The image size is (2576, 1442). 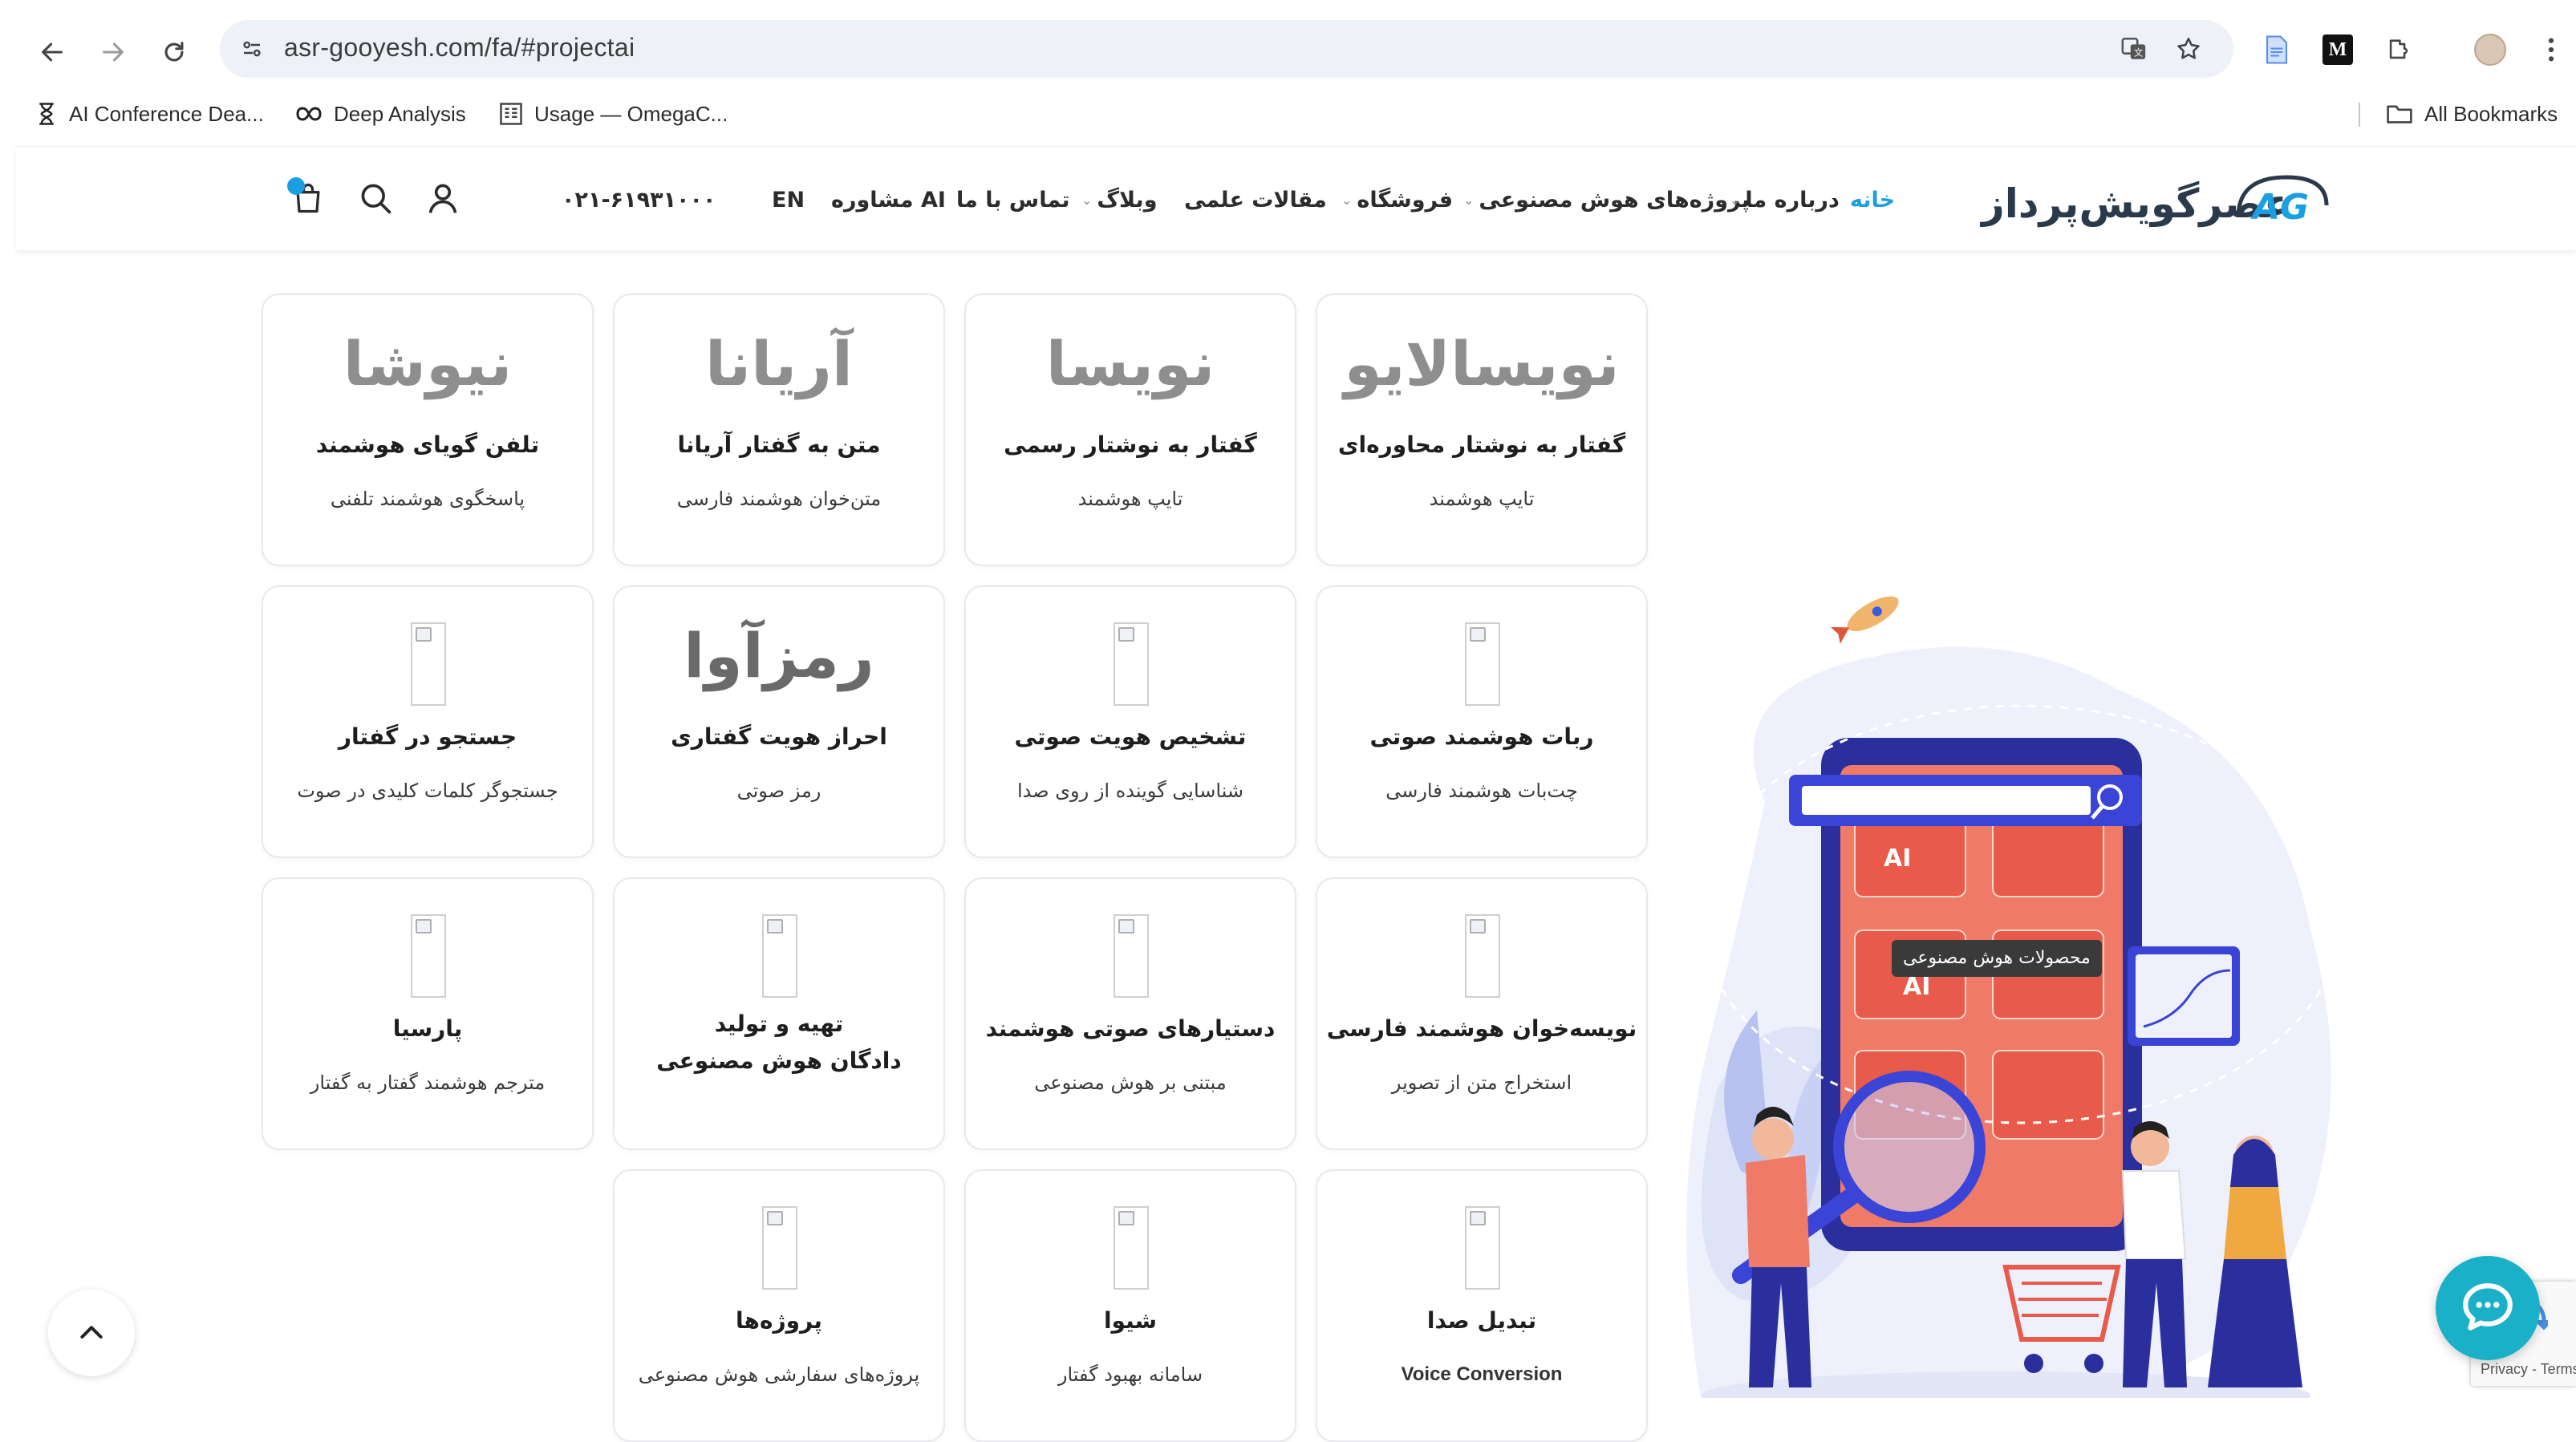 What do you see at coordinates (788, 199) in the screenshot?
I see `nav-item-en: EN` at bounding box center [788, 199].